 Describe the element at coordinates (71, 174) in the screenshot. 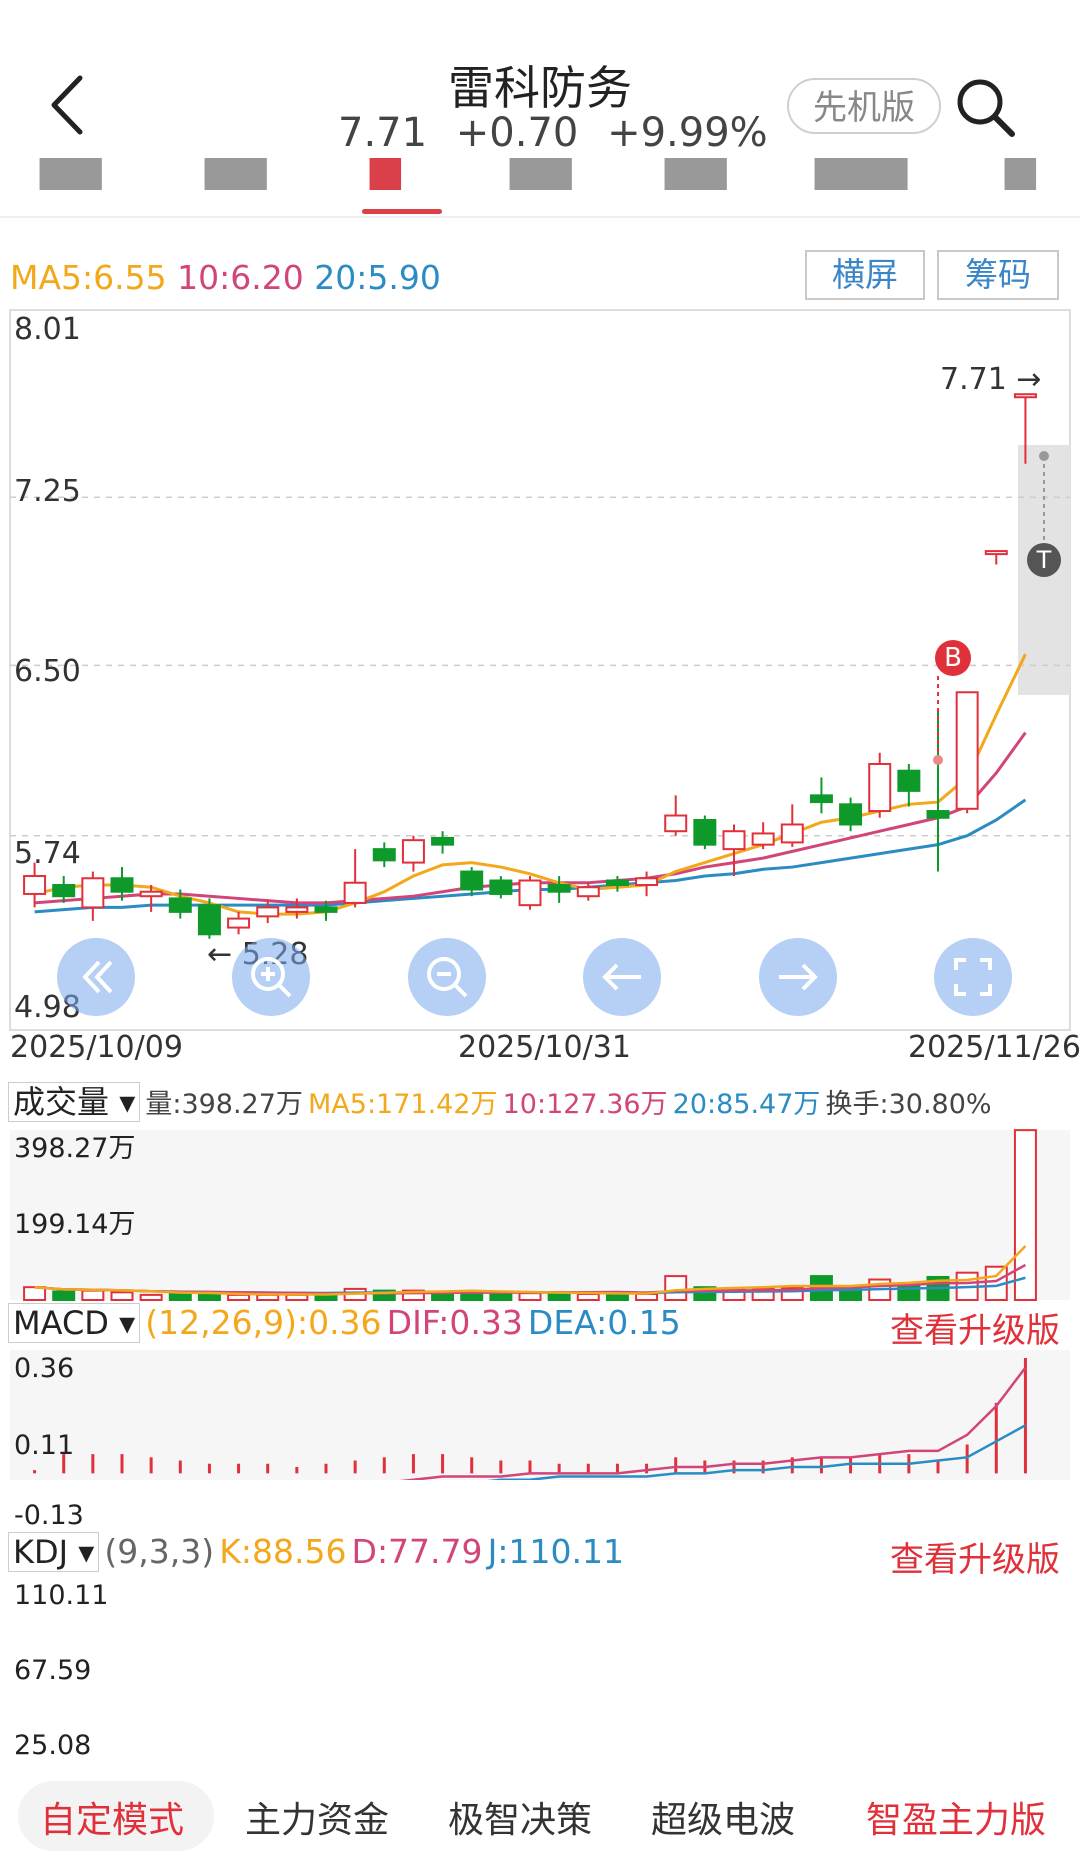

I see `tab-blur-1: ▆▆` at that location.